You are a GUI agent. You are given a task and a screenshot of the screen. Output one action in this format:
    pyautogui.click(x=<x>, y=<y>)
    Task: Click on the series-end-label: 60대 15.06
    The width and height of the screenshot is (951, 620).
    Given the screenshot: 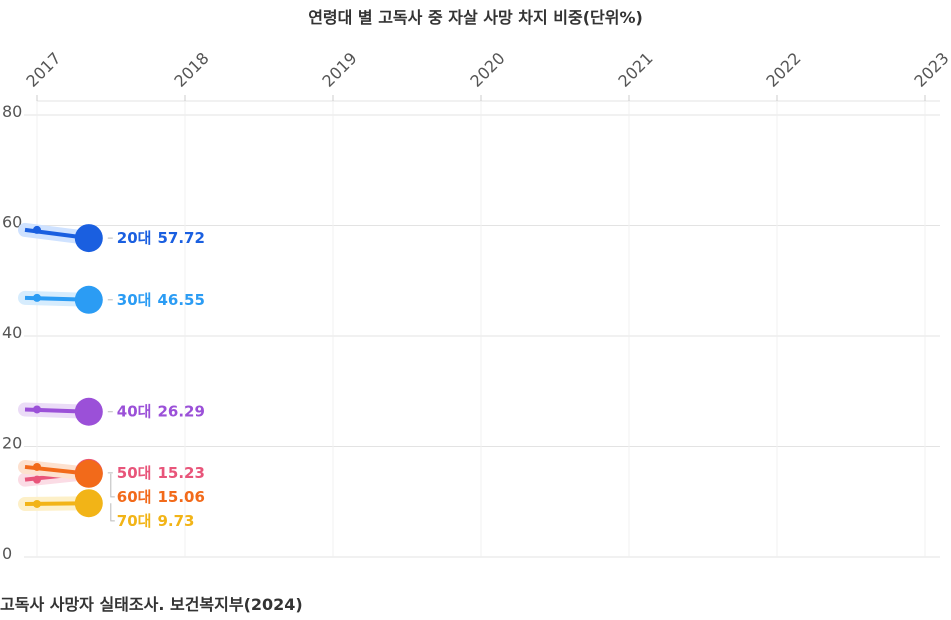 What is the action you would take?
    pyautogui.click(x=161, y=497)
    